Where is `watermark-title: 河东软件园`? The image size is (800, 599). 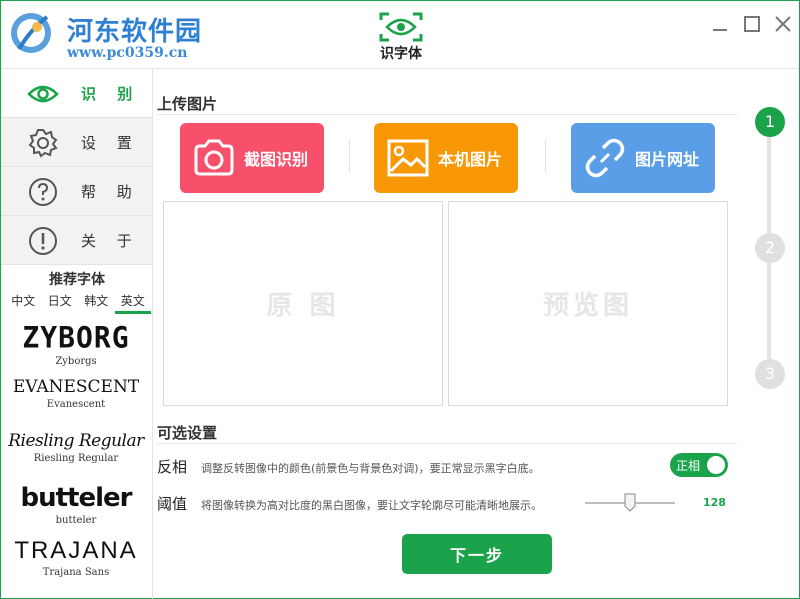
watermark-title: 河东软件园 is located at coordinates (135, 32).